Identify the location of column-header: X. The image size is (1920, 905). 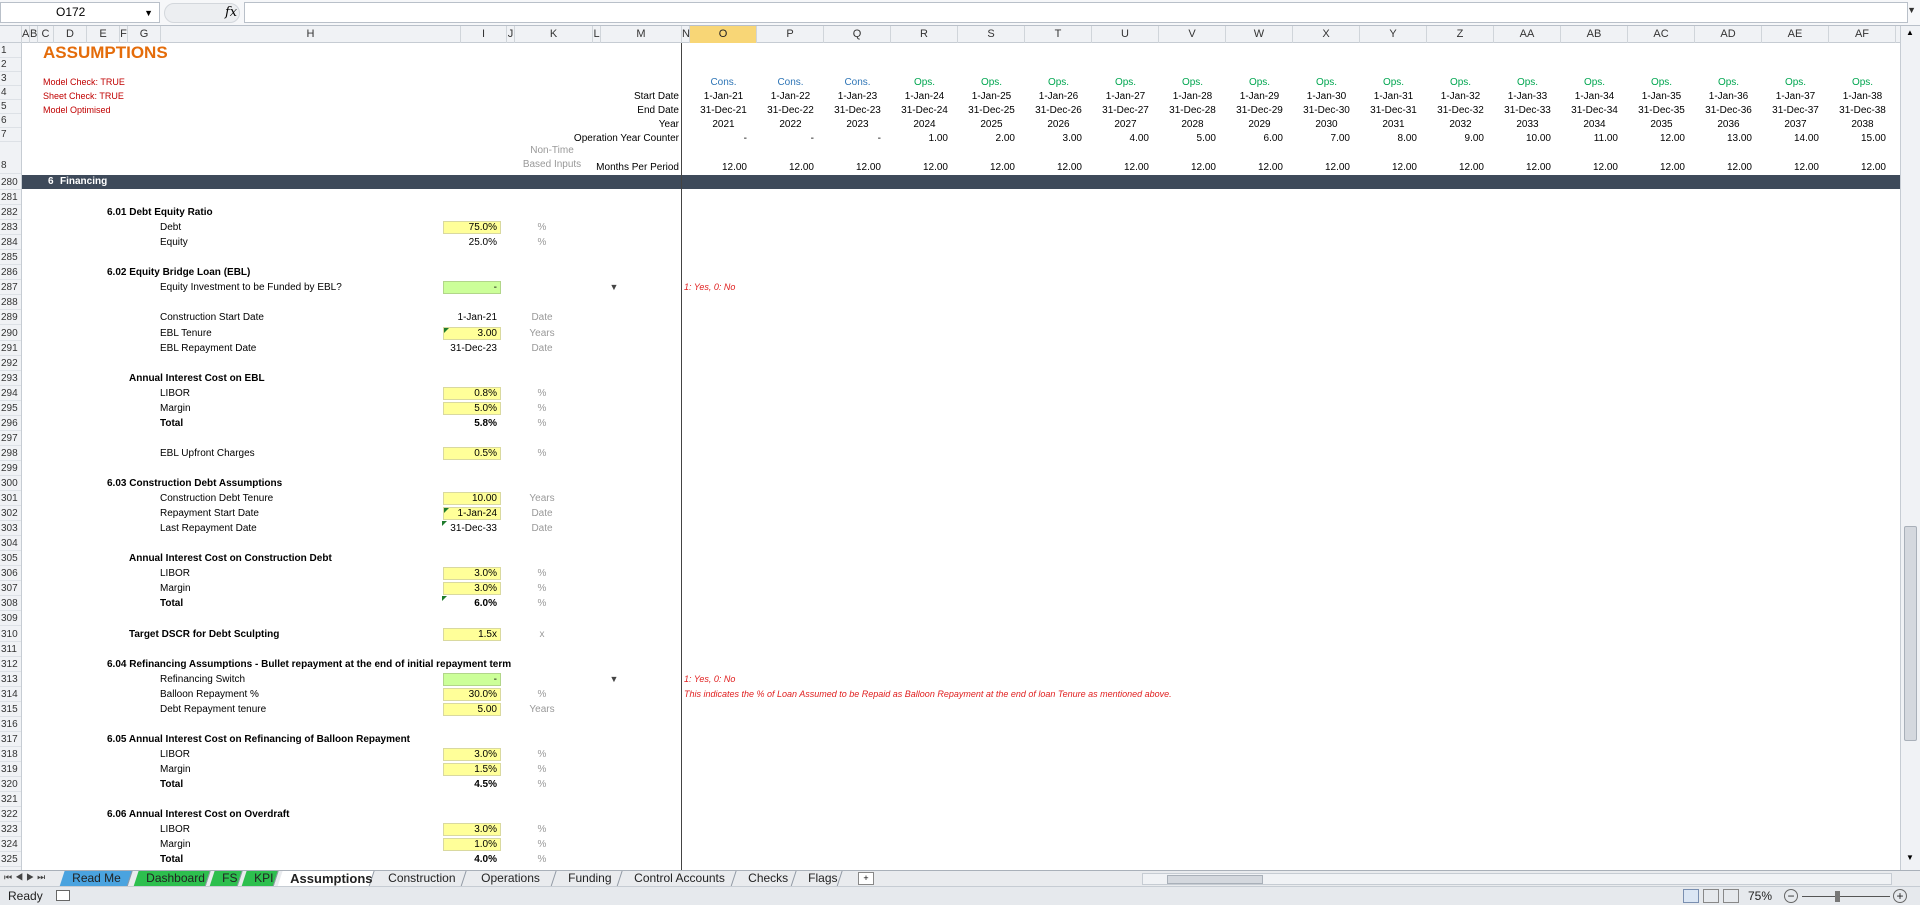
(1326, 34).